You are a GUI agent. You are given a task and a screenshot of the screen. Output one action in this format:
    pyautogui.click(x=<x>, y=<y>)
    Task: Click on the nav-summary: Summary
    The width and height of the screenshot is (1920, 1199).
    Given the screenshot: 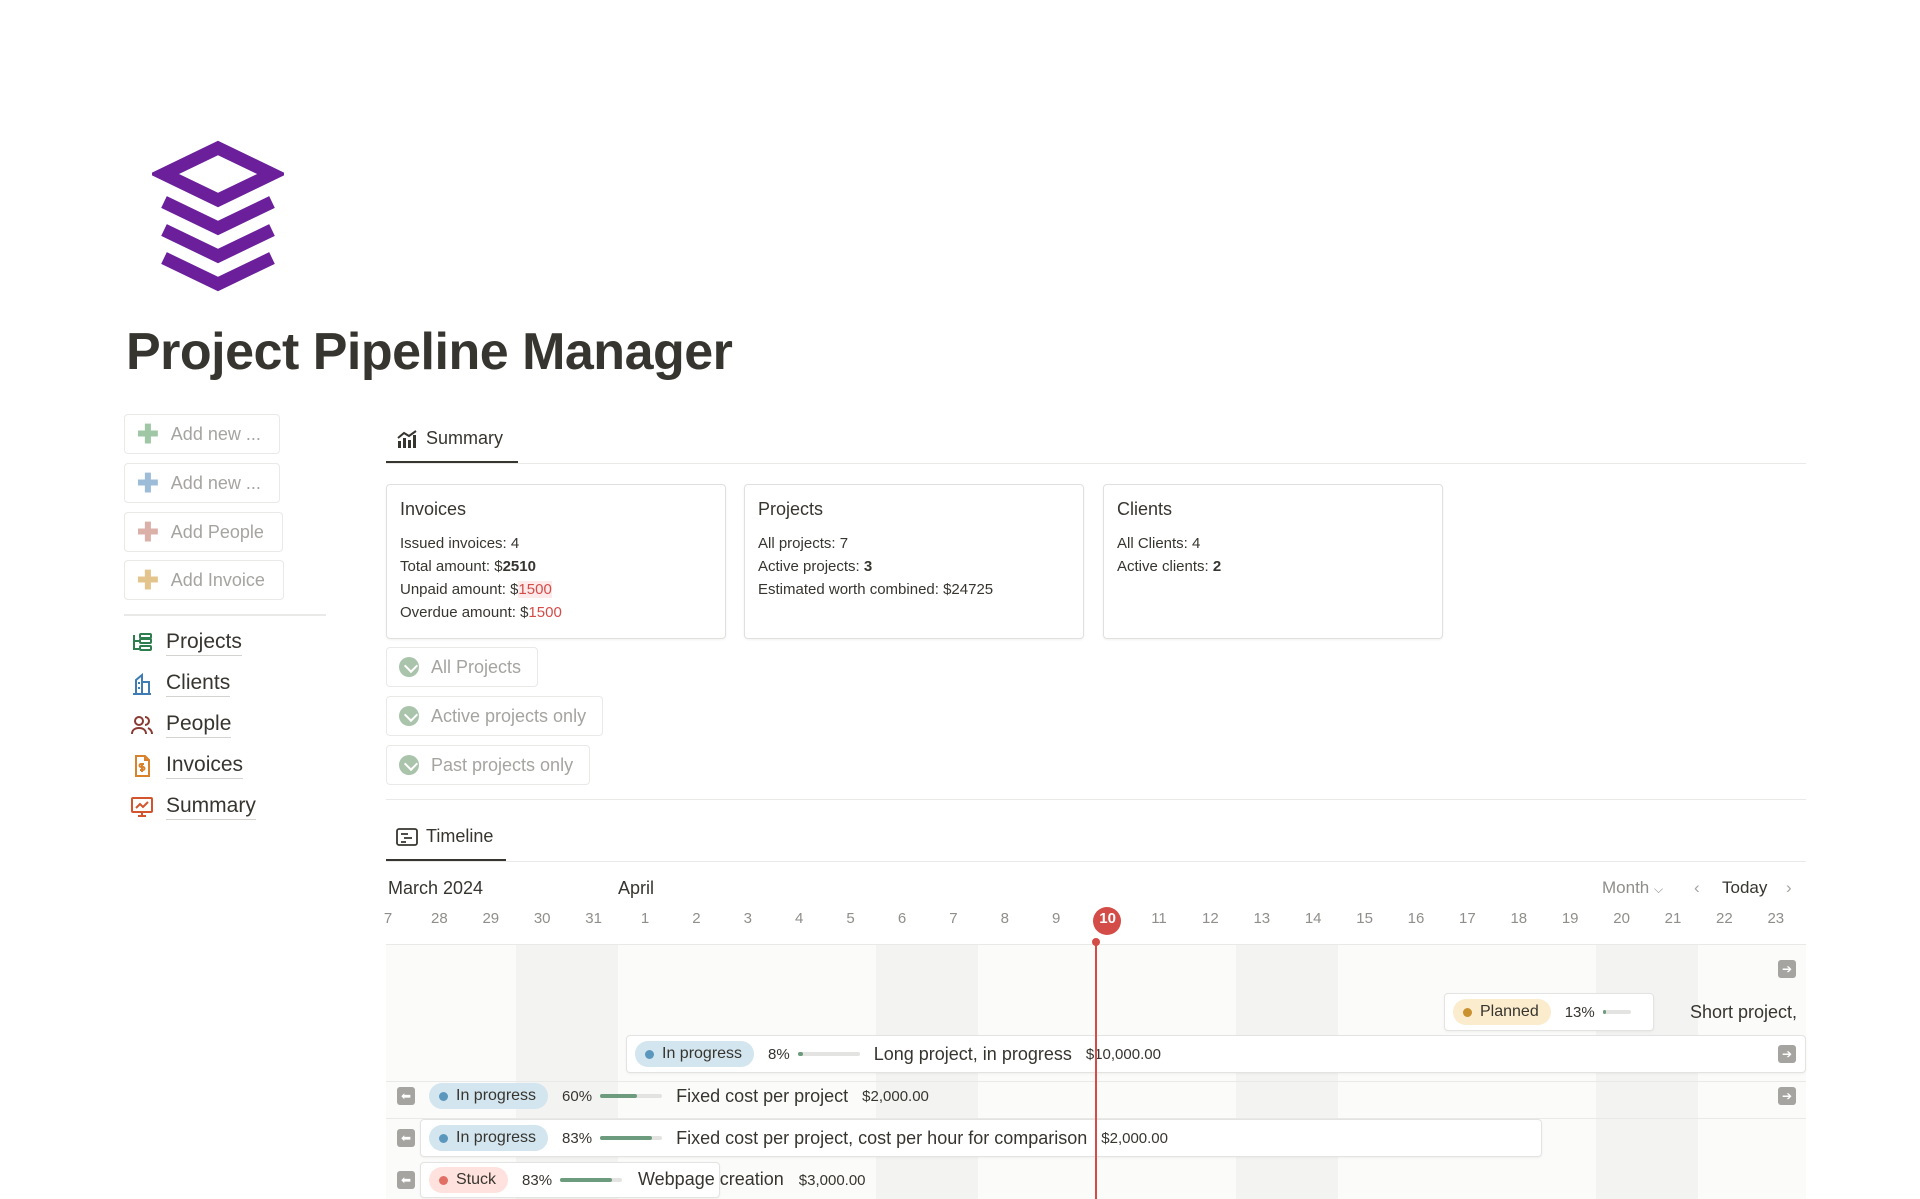 What is the action you would take?
    pyautogui.click(x=193, y=807)
    